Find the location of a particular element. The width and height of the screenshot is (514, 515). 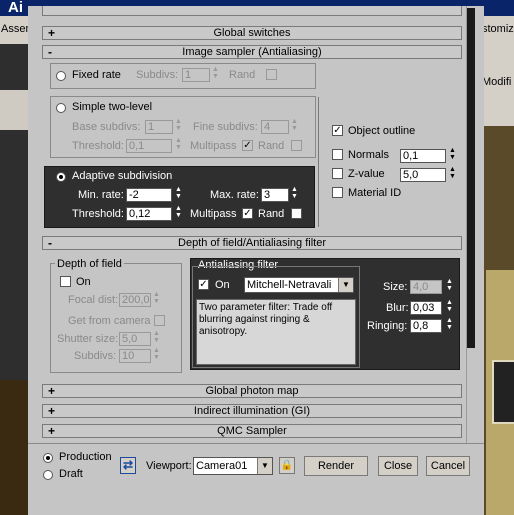

rollout-qmc-sampler: + QMC Sampler is located at coordinates (252, 431).